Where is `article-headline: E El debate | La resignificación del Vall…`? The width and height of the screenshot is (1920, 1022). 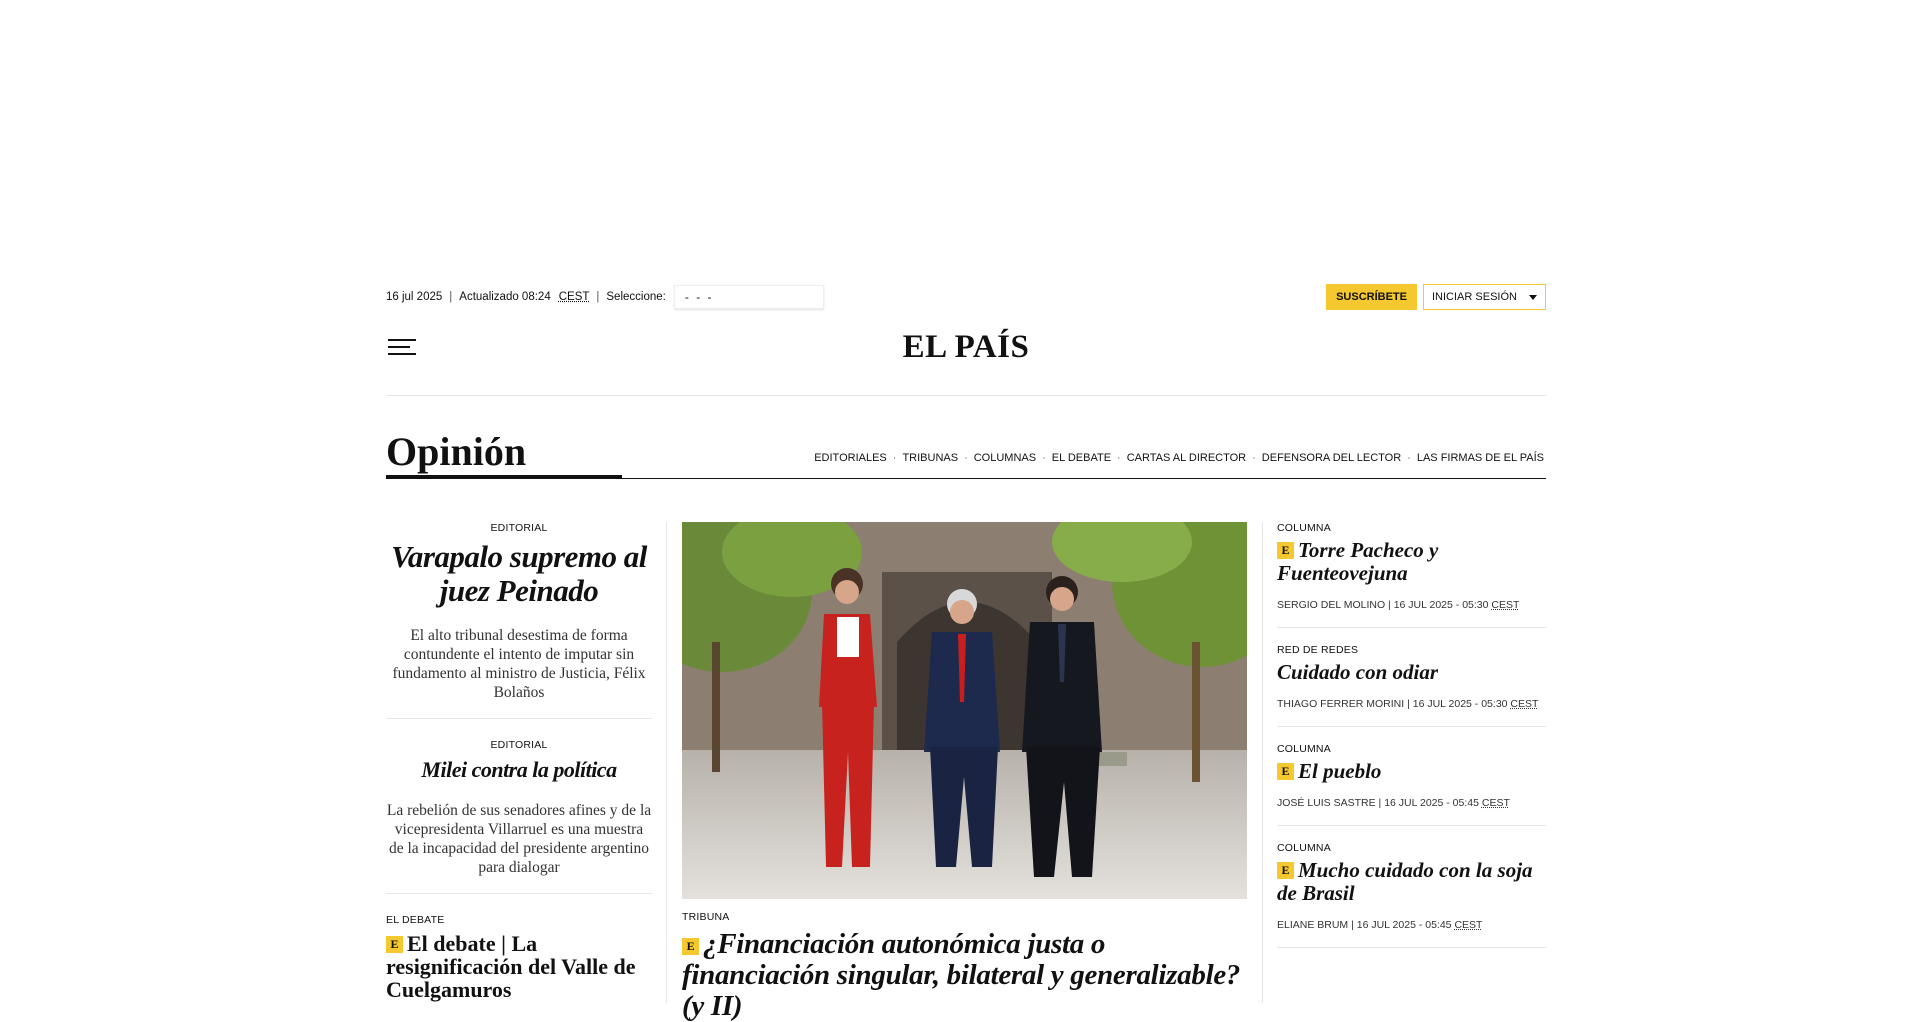 article-headline: E El debate | La resignificación del Vall… is located at coordinates (519, 966).